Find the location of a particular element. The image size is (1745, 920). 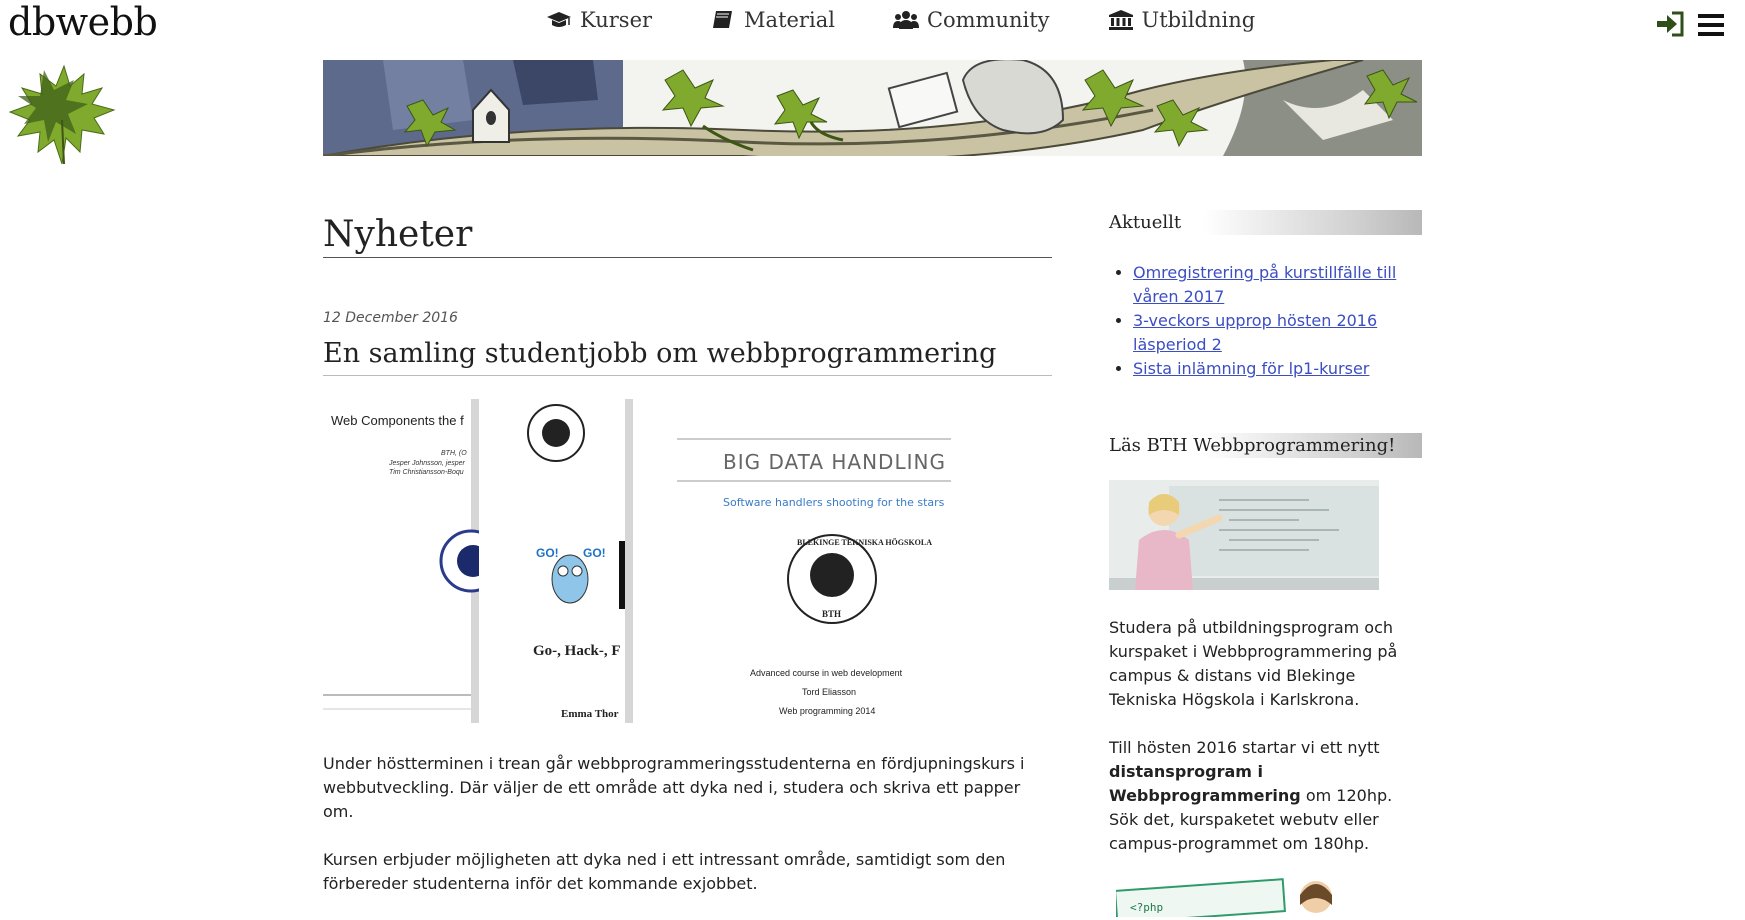

book-icon is located at coordinates (723, 19).